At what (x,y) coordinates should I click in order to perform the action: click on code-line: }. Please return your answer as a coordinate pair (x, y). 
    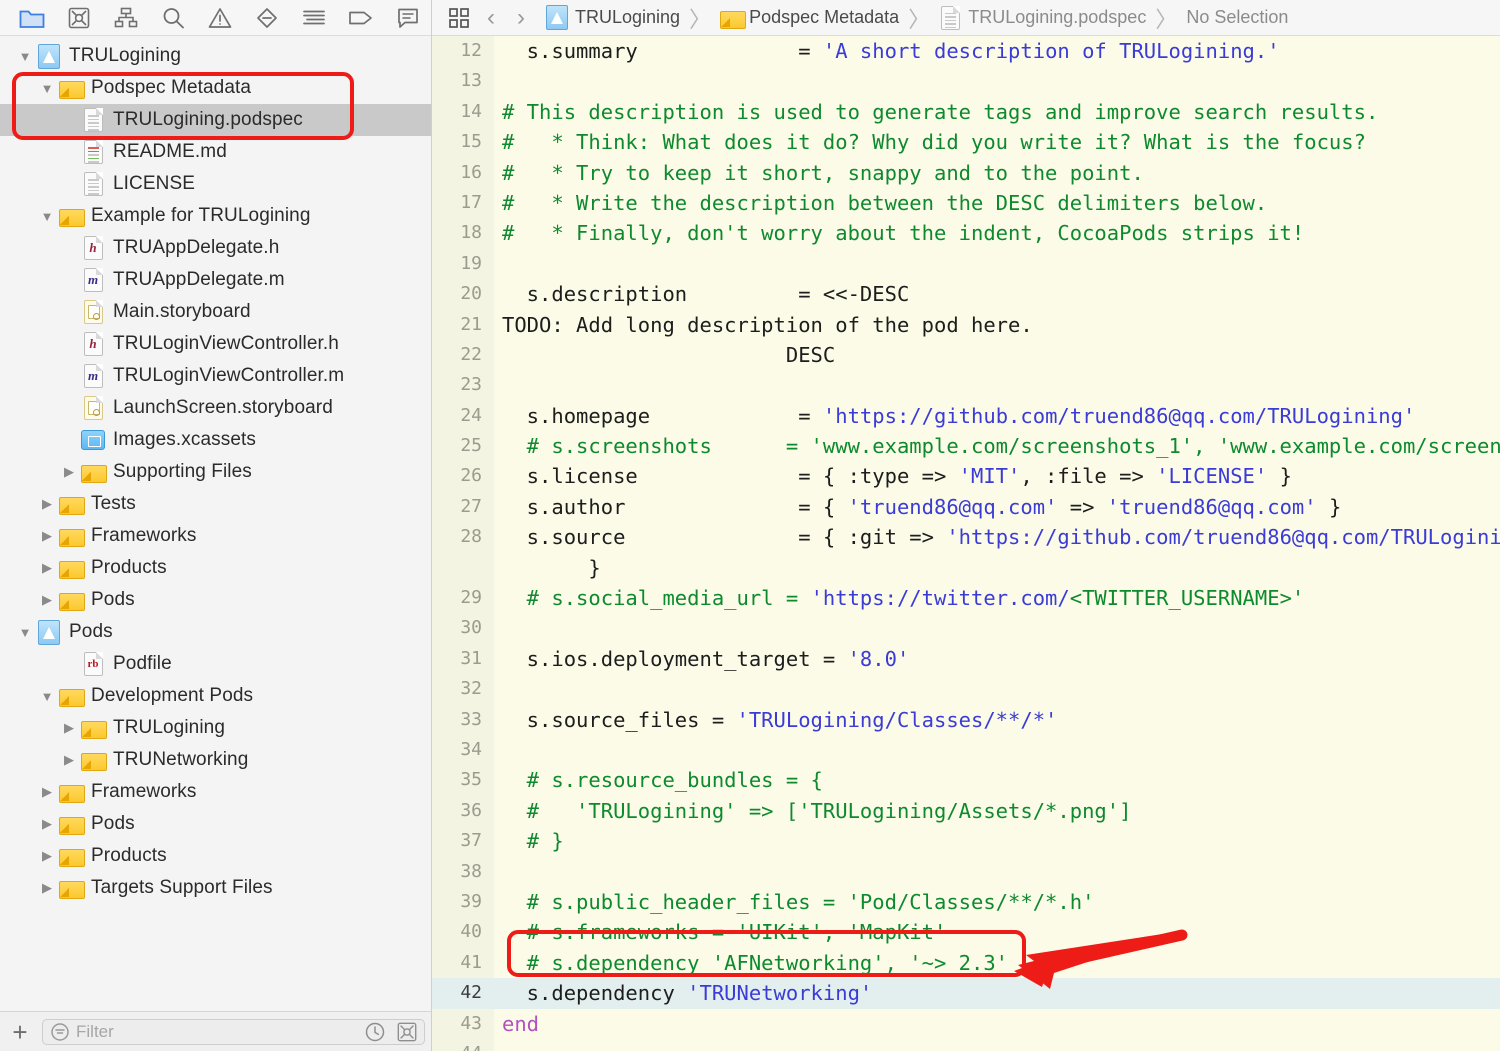
    Looking at the image, I should click on (966, 568).